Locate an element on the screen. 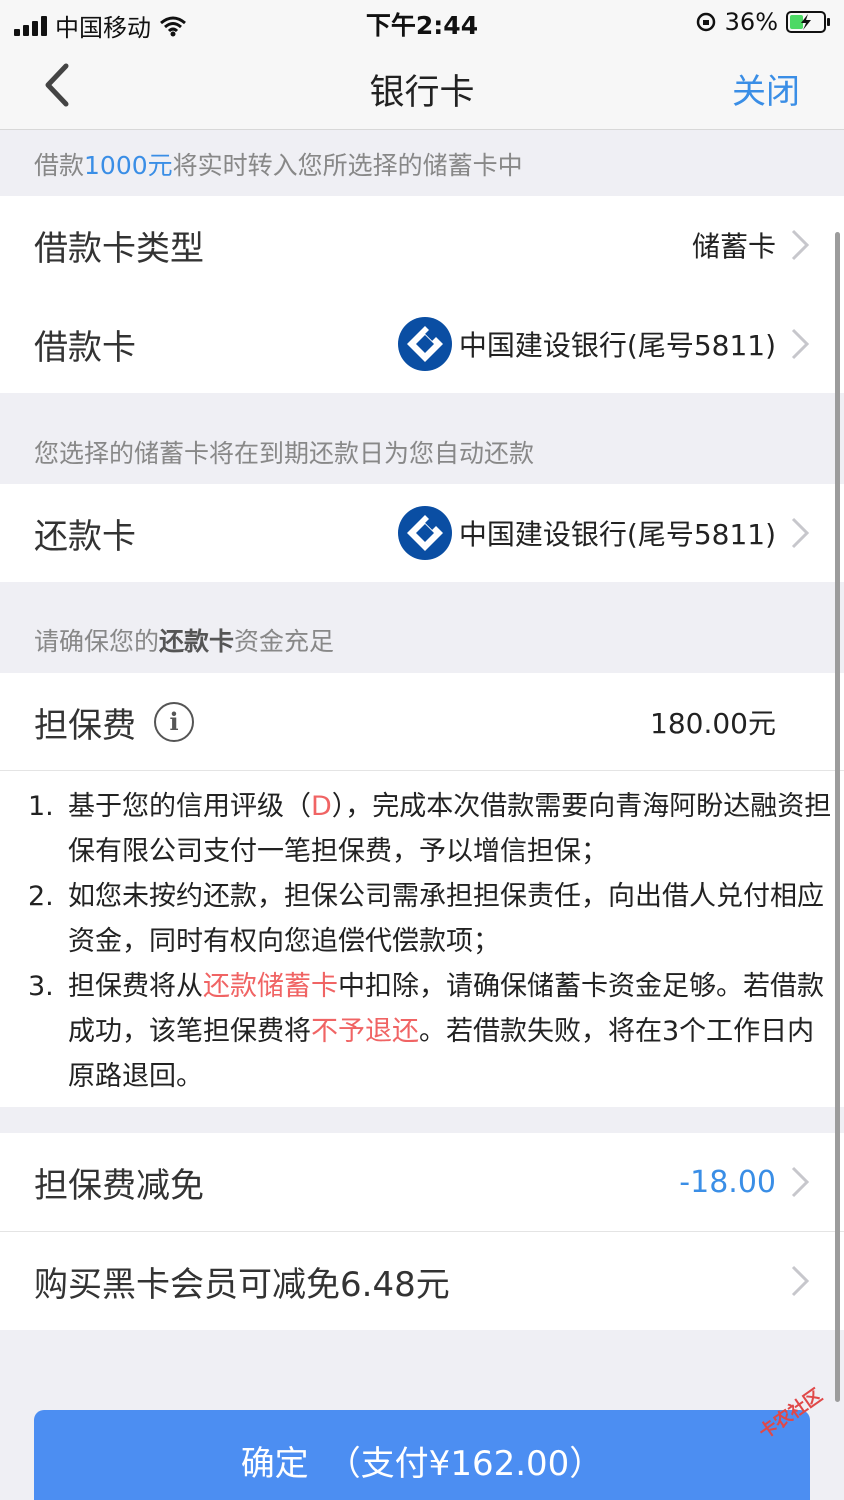  battery-percent: 36% is located at coordinates (751, 22).